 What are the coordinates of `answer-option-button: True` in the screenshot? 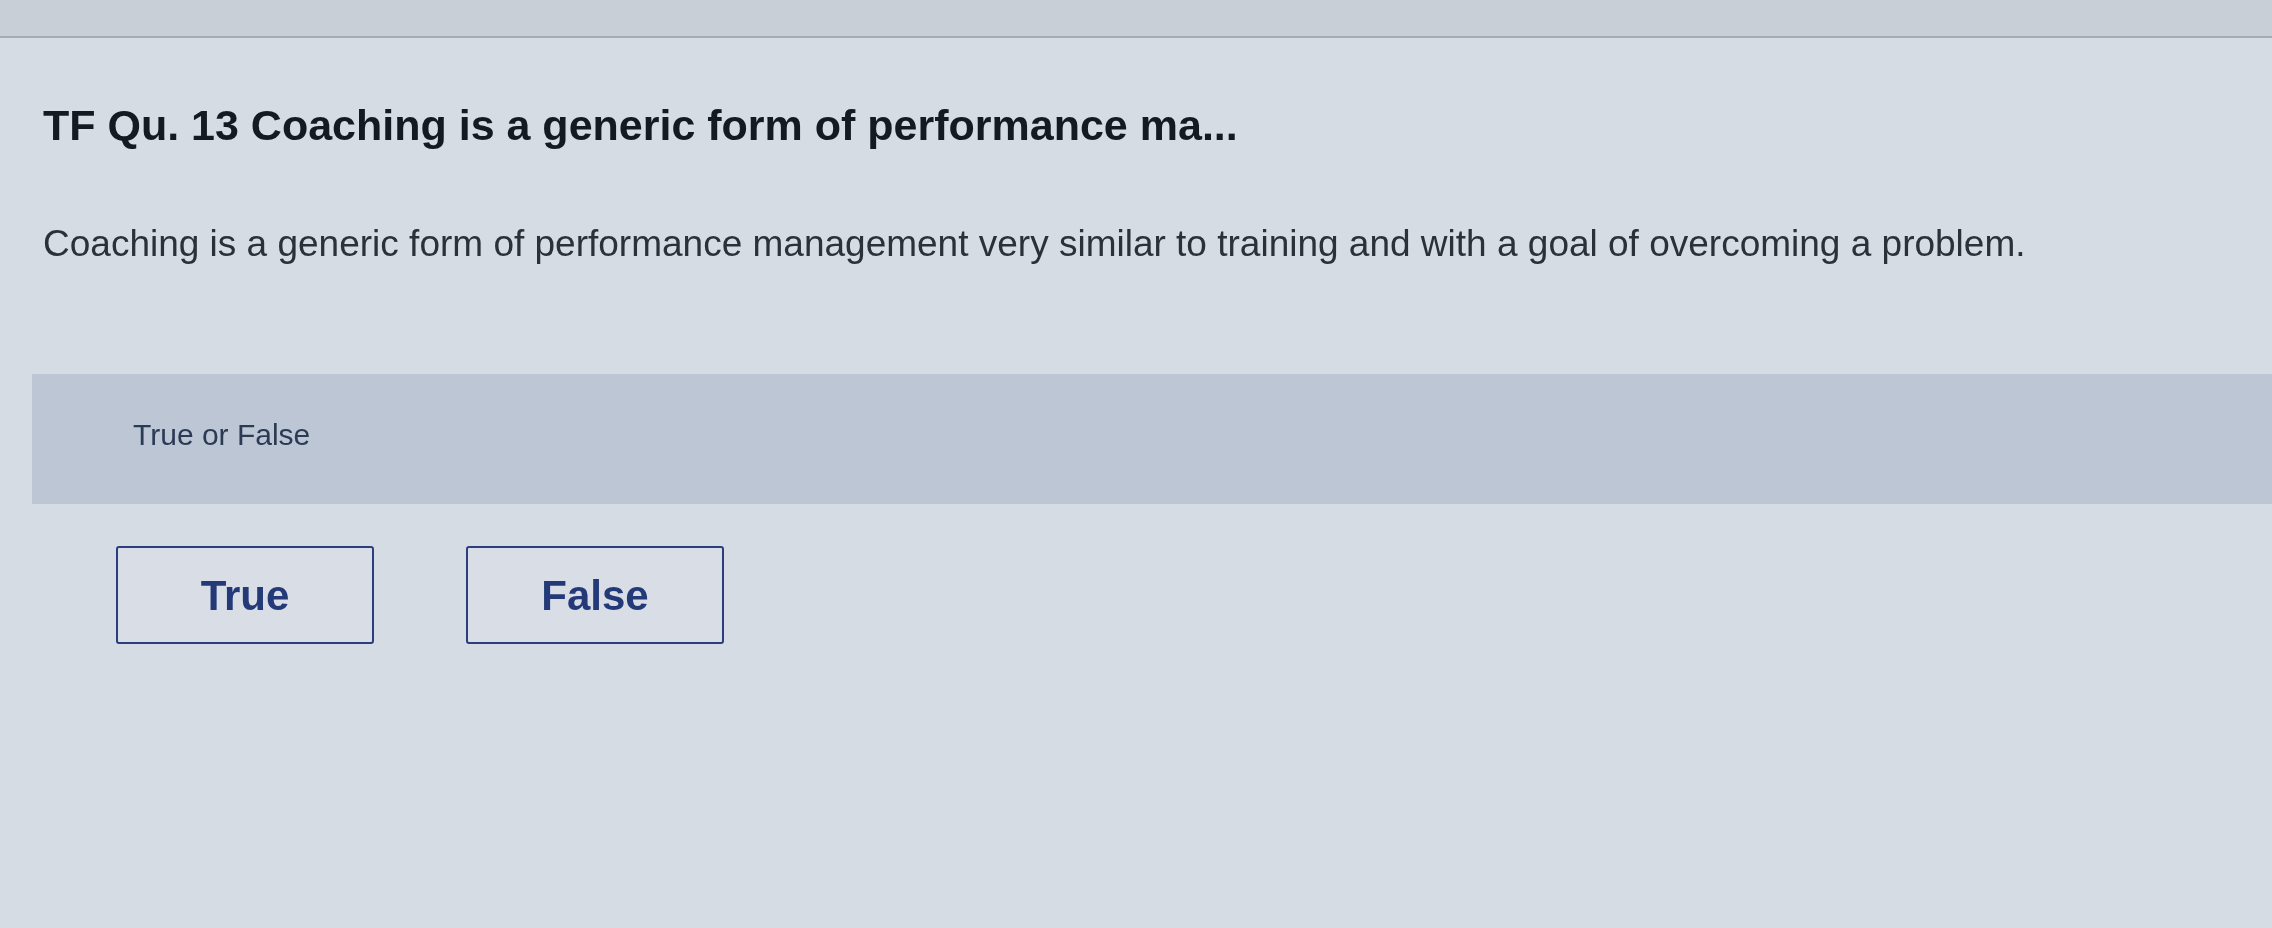 It's located at (245, 595).